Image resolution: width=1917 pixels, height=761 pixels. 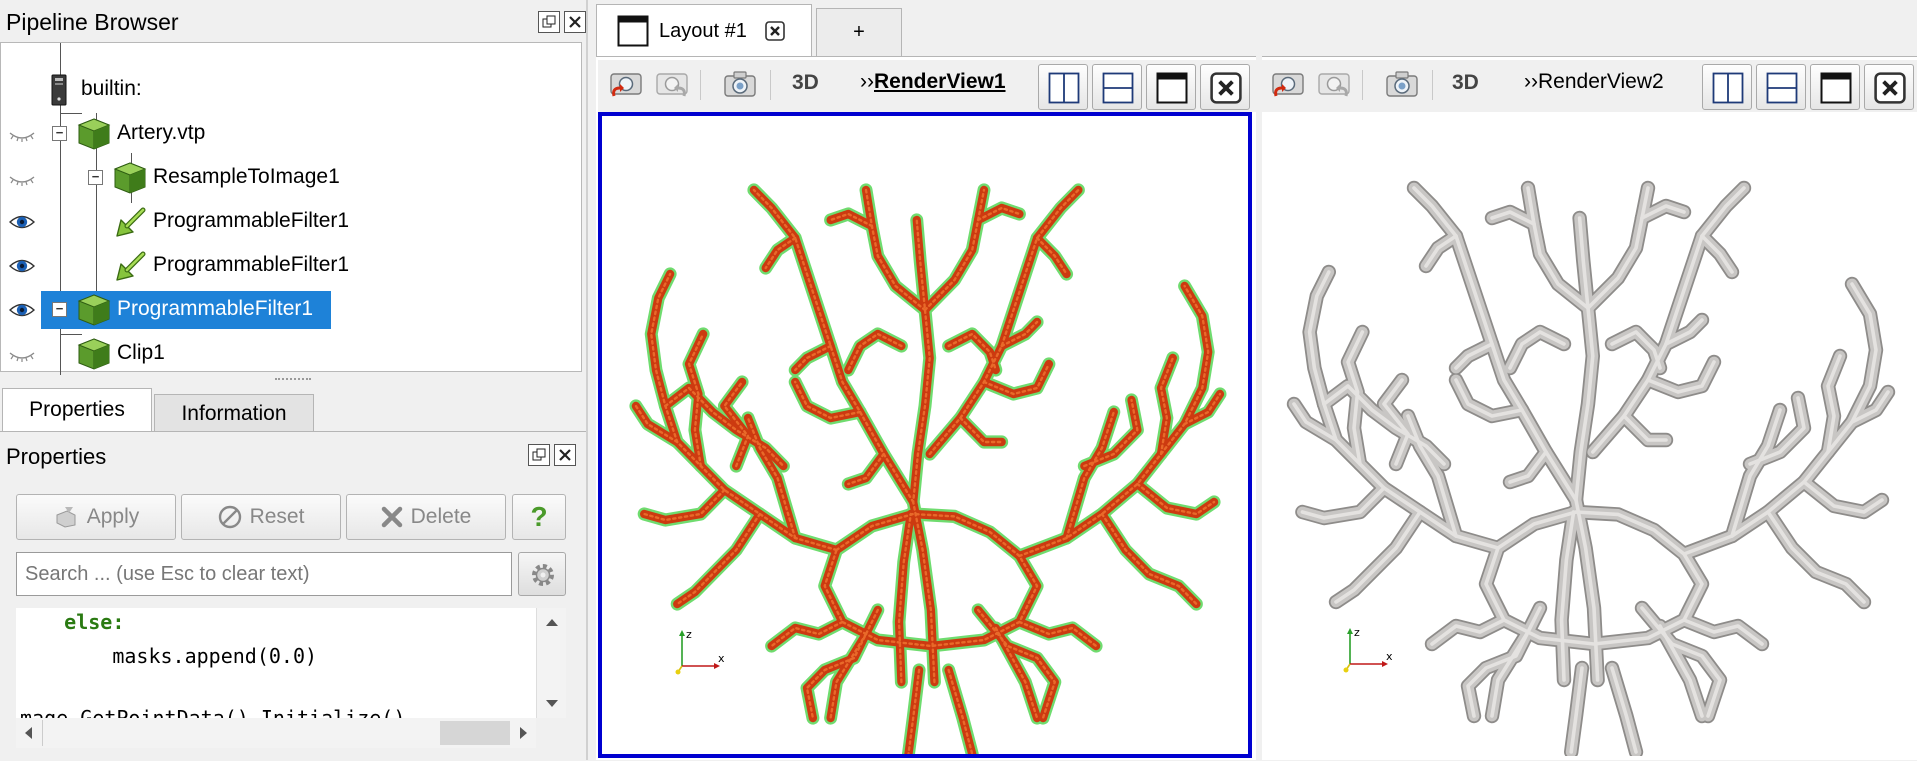 I want to click on splitter-handle, so click(x=293, y=380).